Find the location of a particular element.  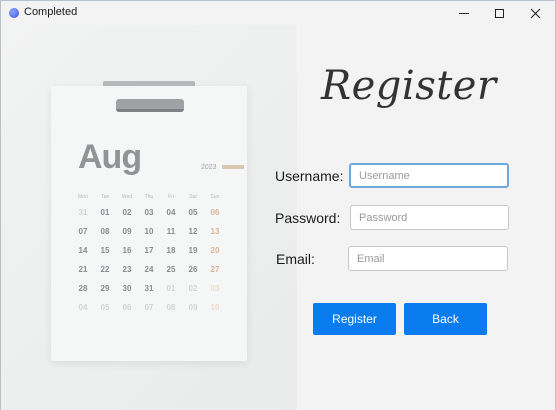

calendar-weekday: Mon is located at coordinates (83, 197).